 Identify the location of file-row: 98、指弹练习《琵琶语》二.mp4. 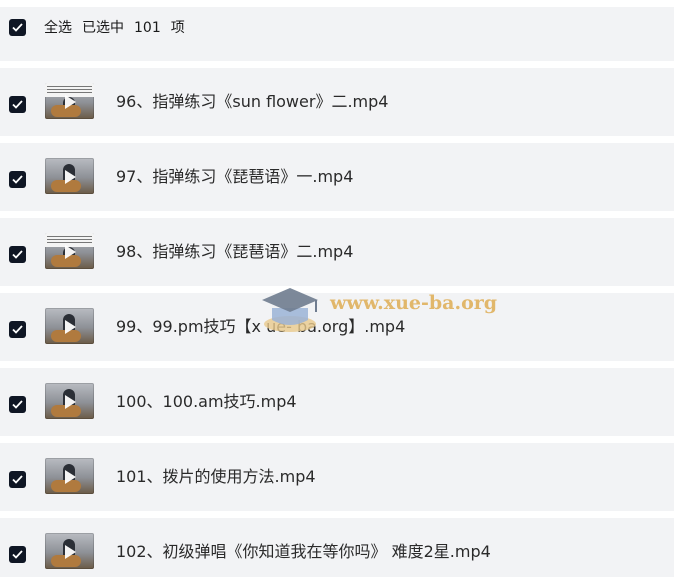
(337, 252).